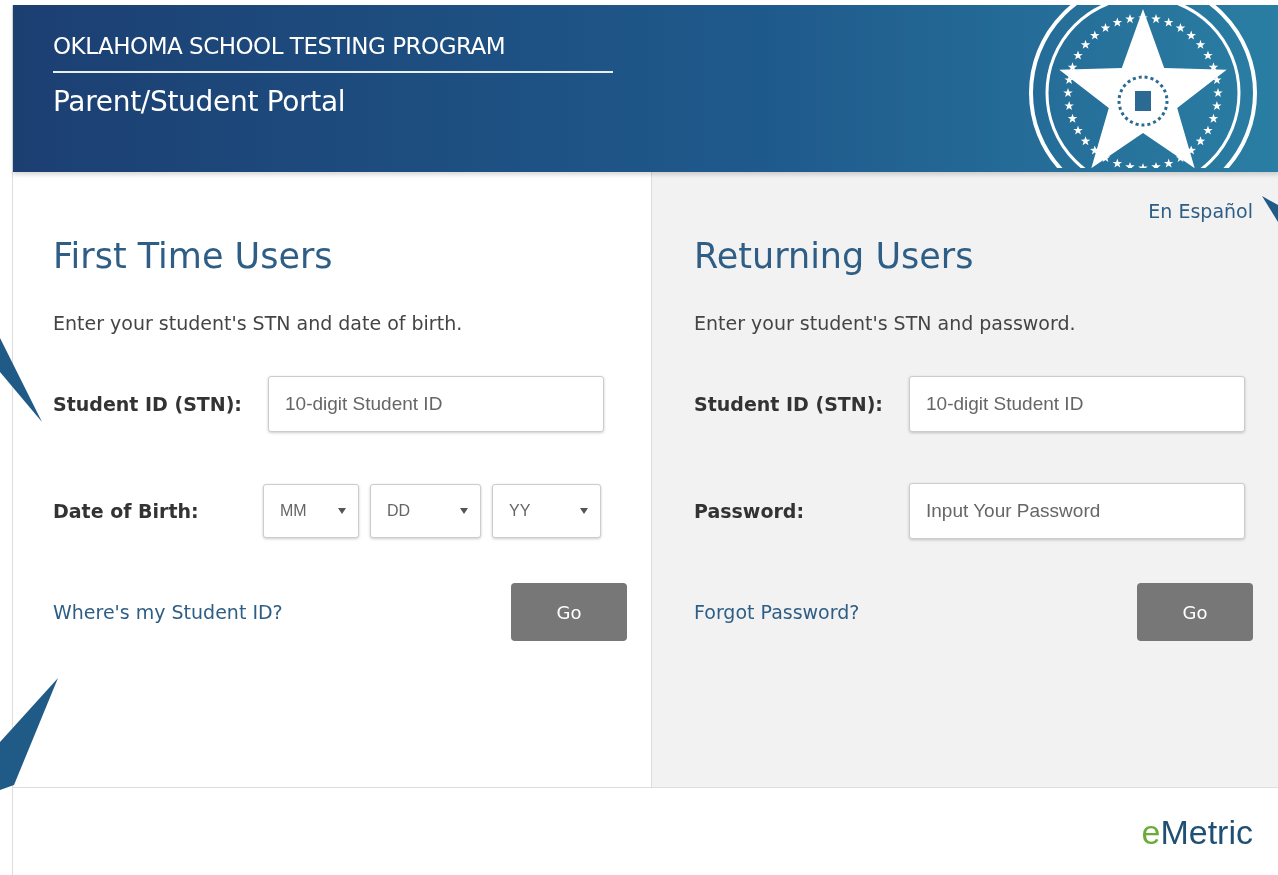 Image resolution: width=1278 pixels, height=875 pixels. What do you see at coordinates (126, 511) in the screenshot?
I see `field-label: Date of Birth:` at bounding box center [126, 511].